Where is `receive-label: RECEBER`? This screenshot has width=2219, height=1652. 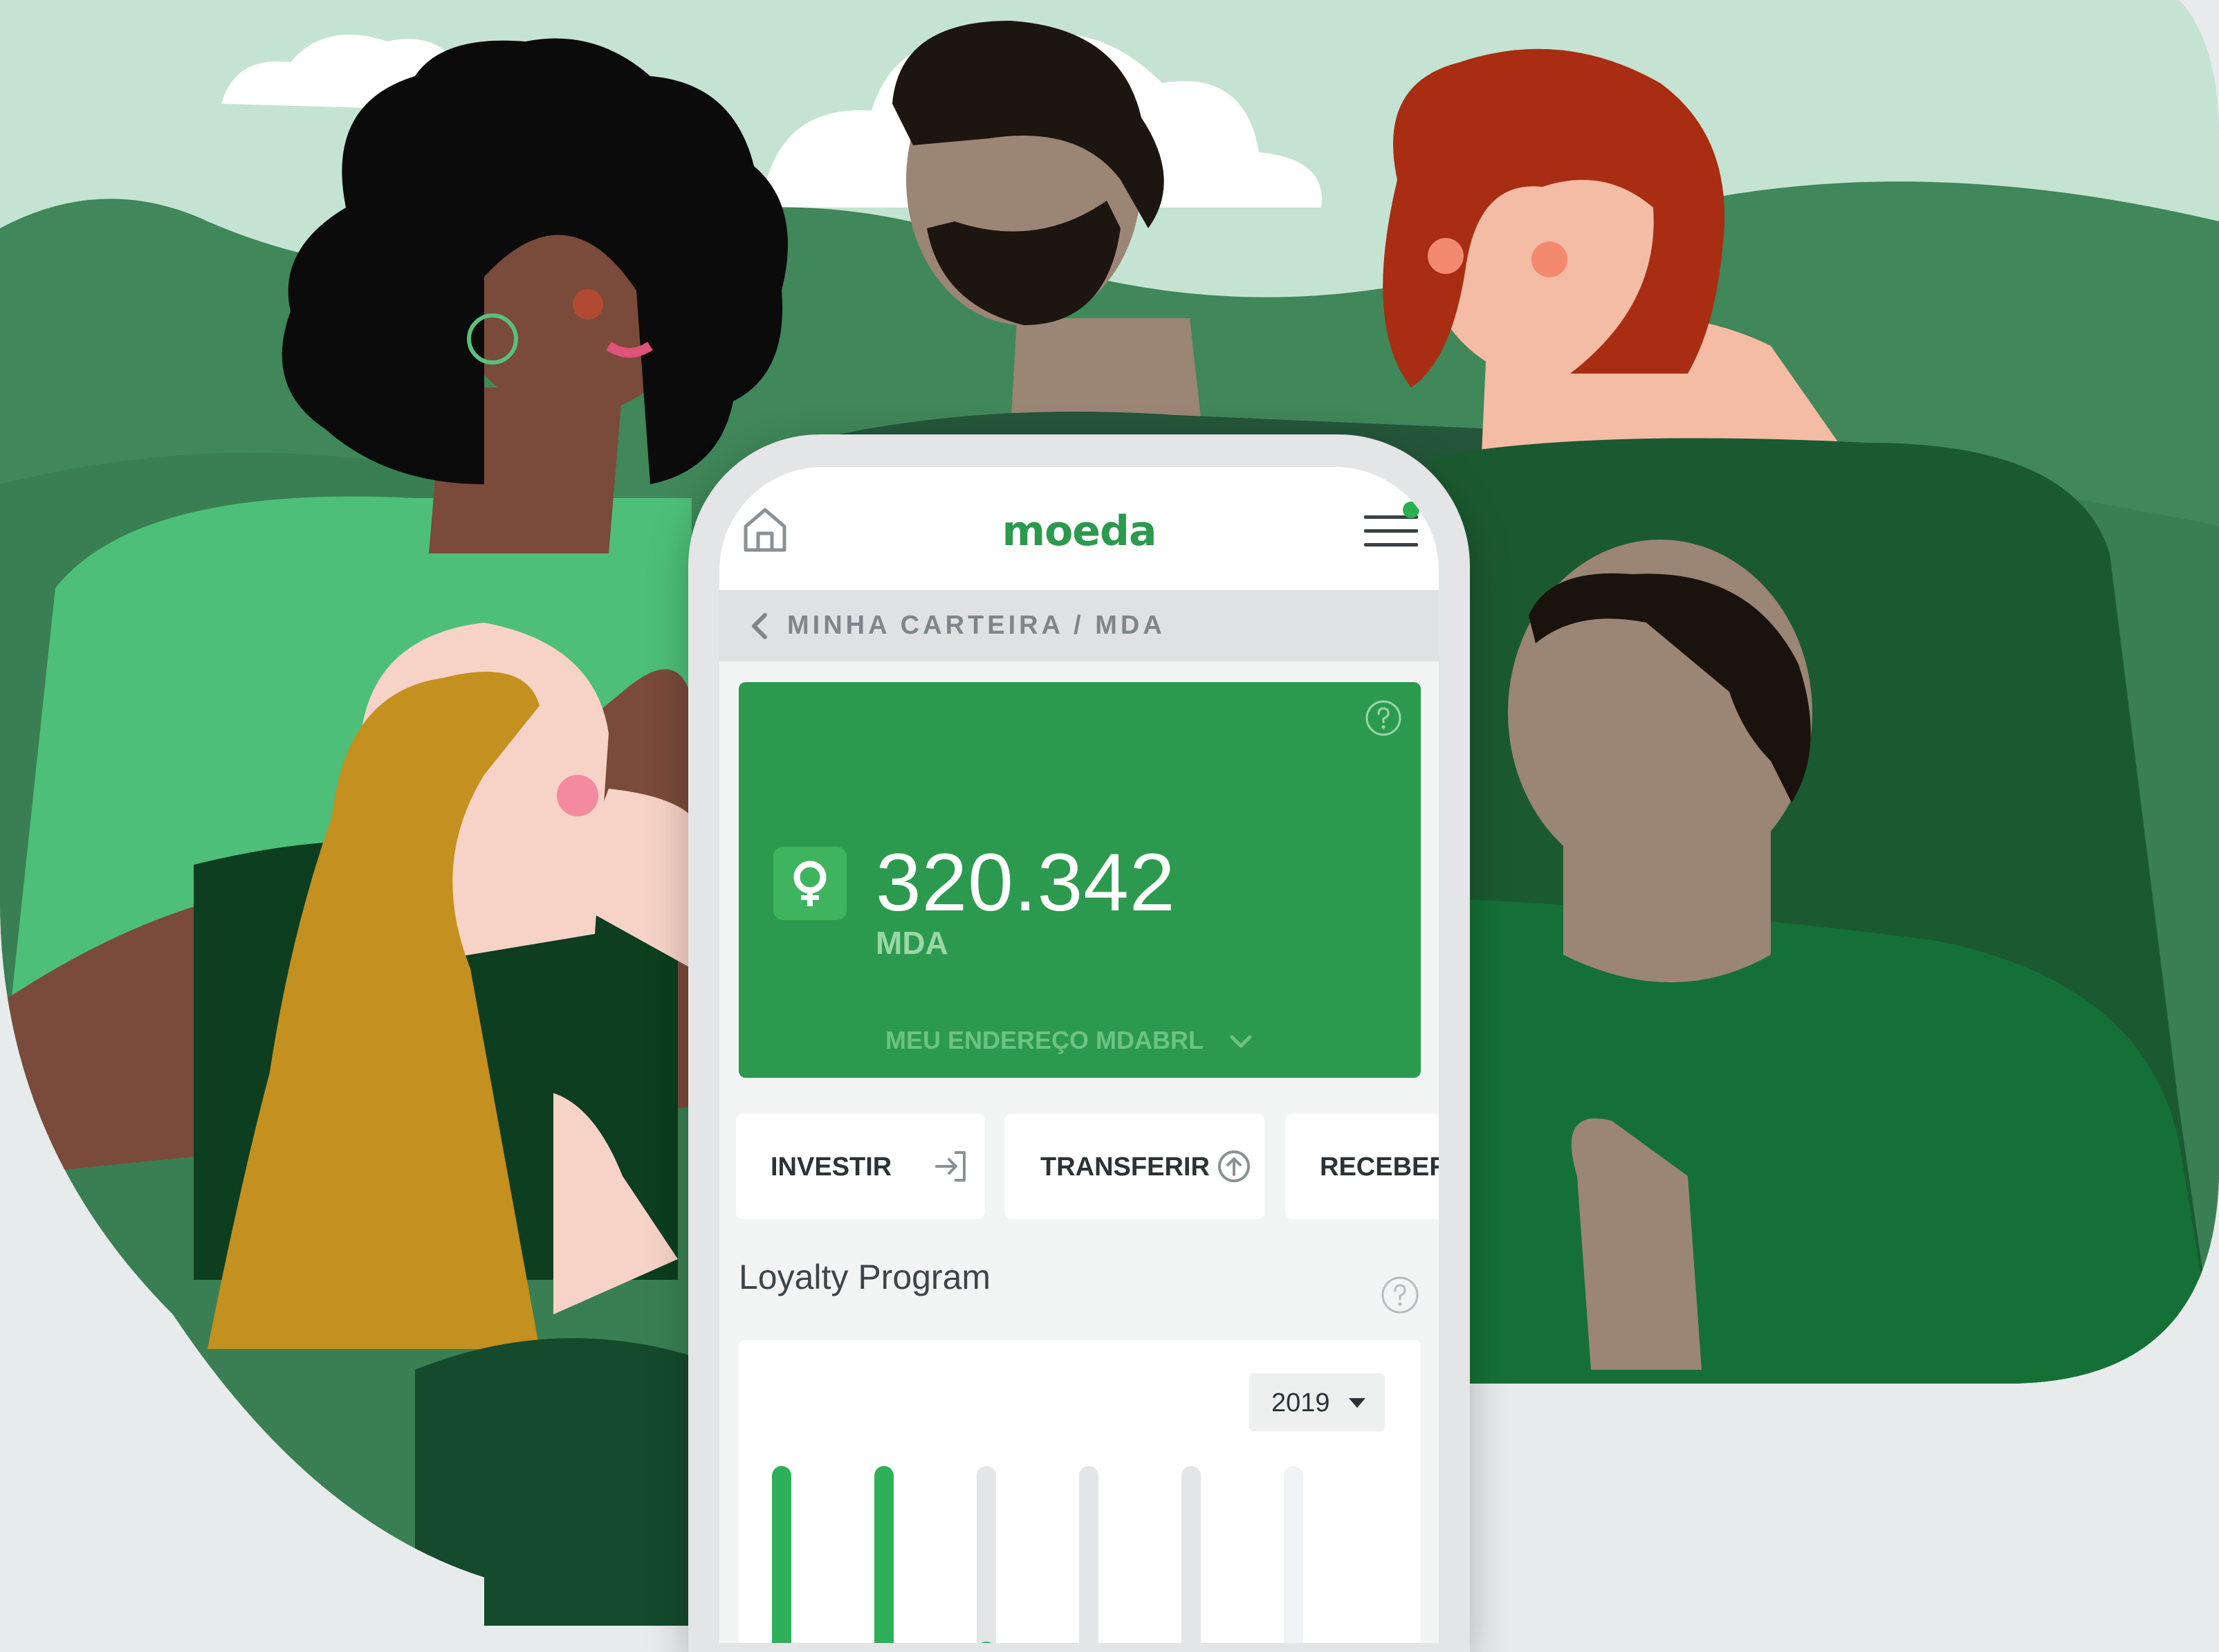
receive-label: RECEBER is located at coordinates (1379, 1167).